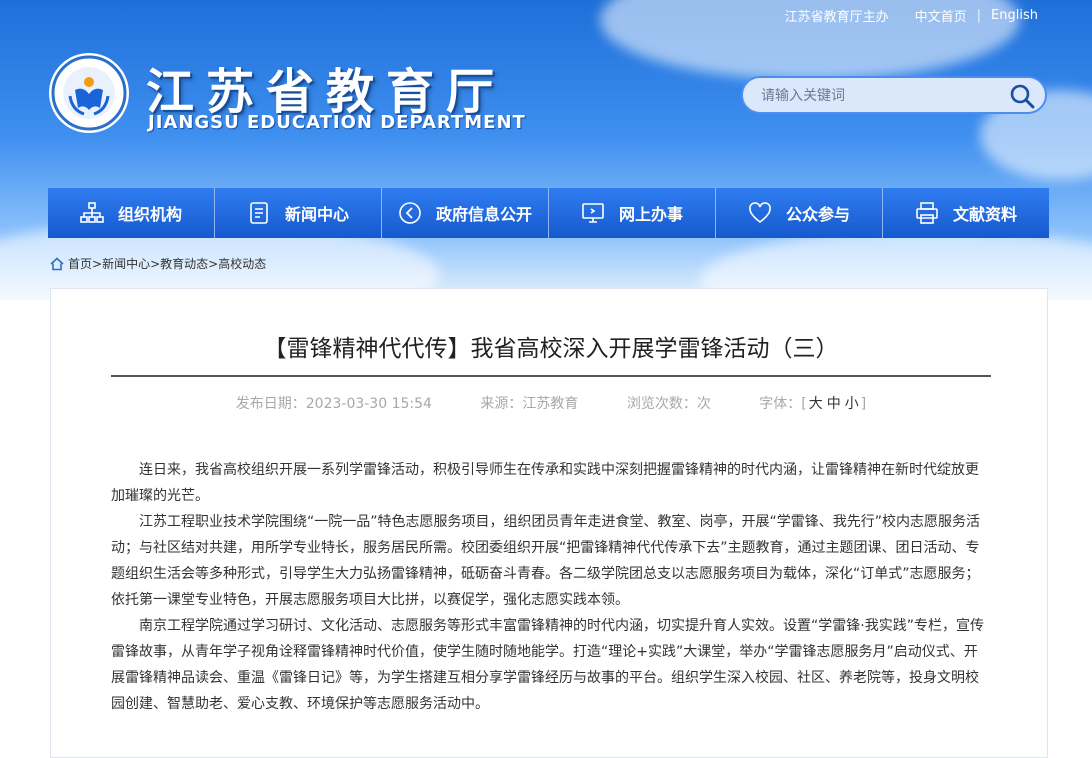 This screenshot has width=1092, height=758. I want to click on english-link: English, so click(1014, 15).